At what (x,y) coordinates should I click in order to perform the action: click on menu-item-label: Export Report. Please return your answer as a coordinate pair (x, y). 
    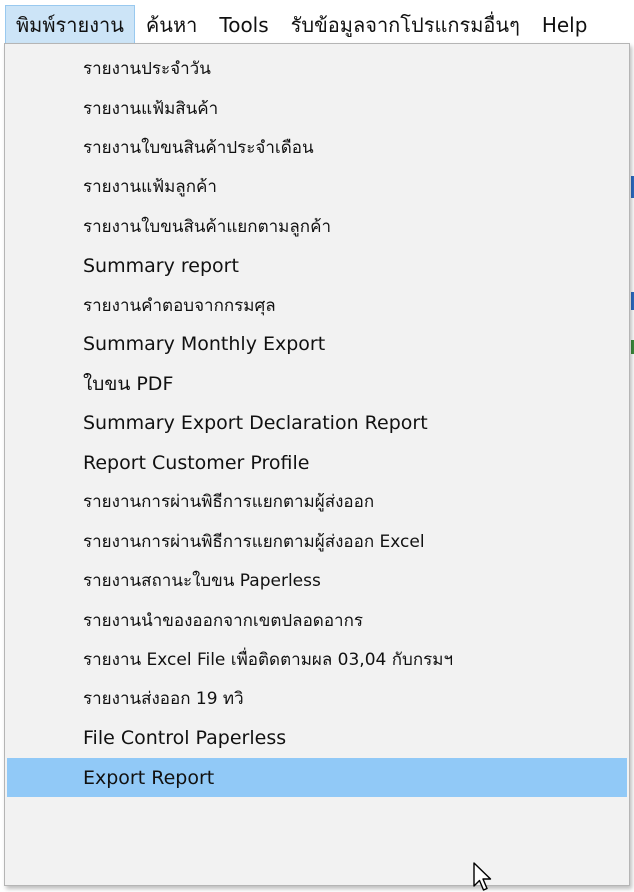
    Looking at the image, I should click on (149, 777).